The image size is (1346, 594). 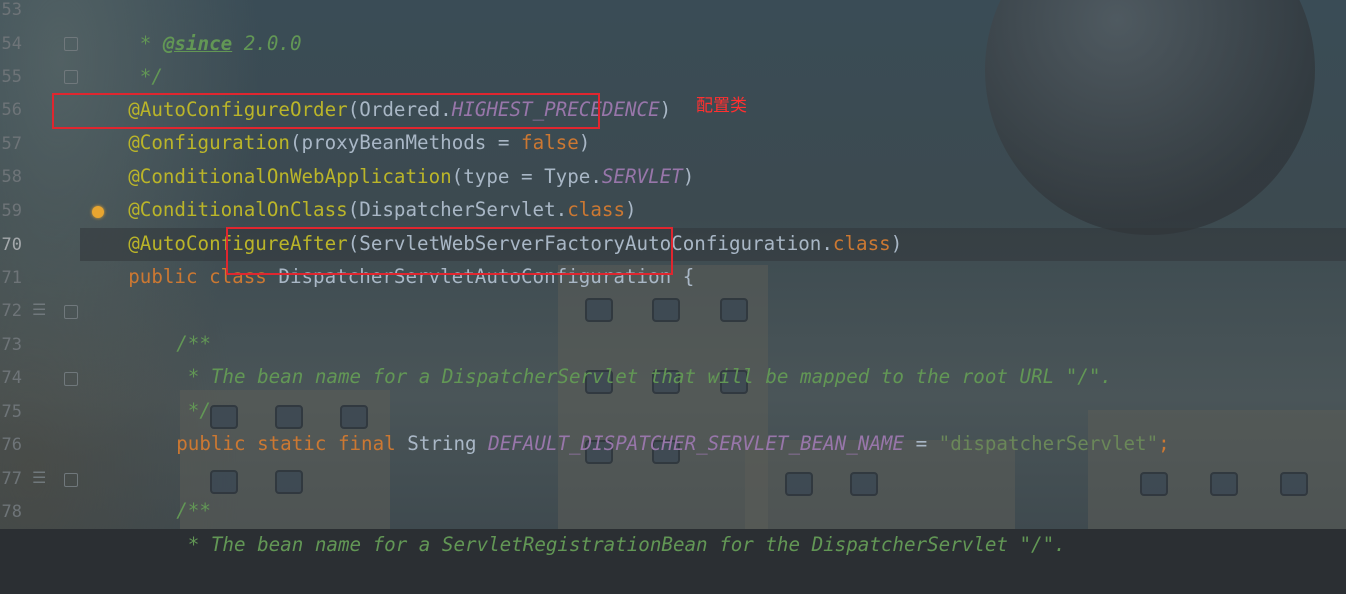 What do you see at coordinates (170, 324) in the screenshot?
I see `code-line-72: /**` at bounding box center [170, 324].